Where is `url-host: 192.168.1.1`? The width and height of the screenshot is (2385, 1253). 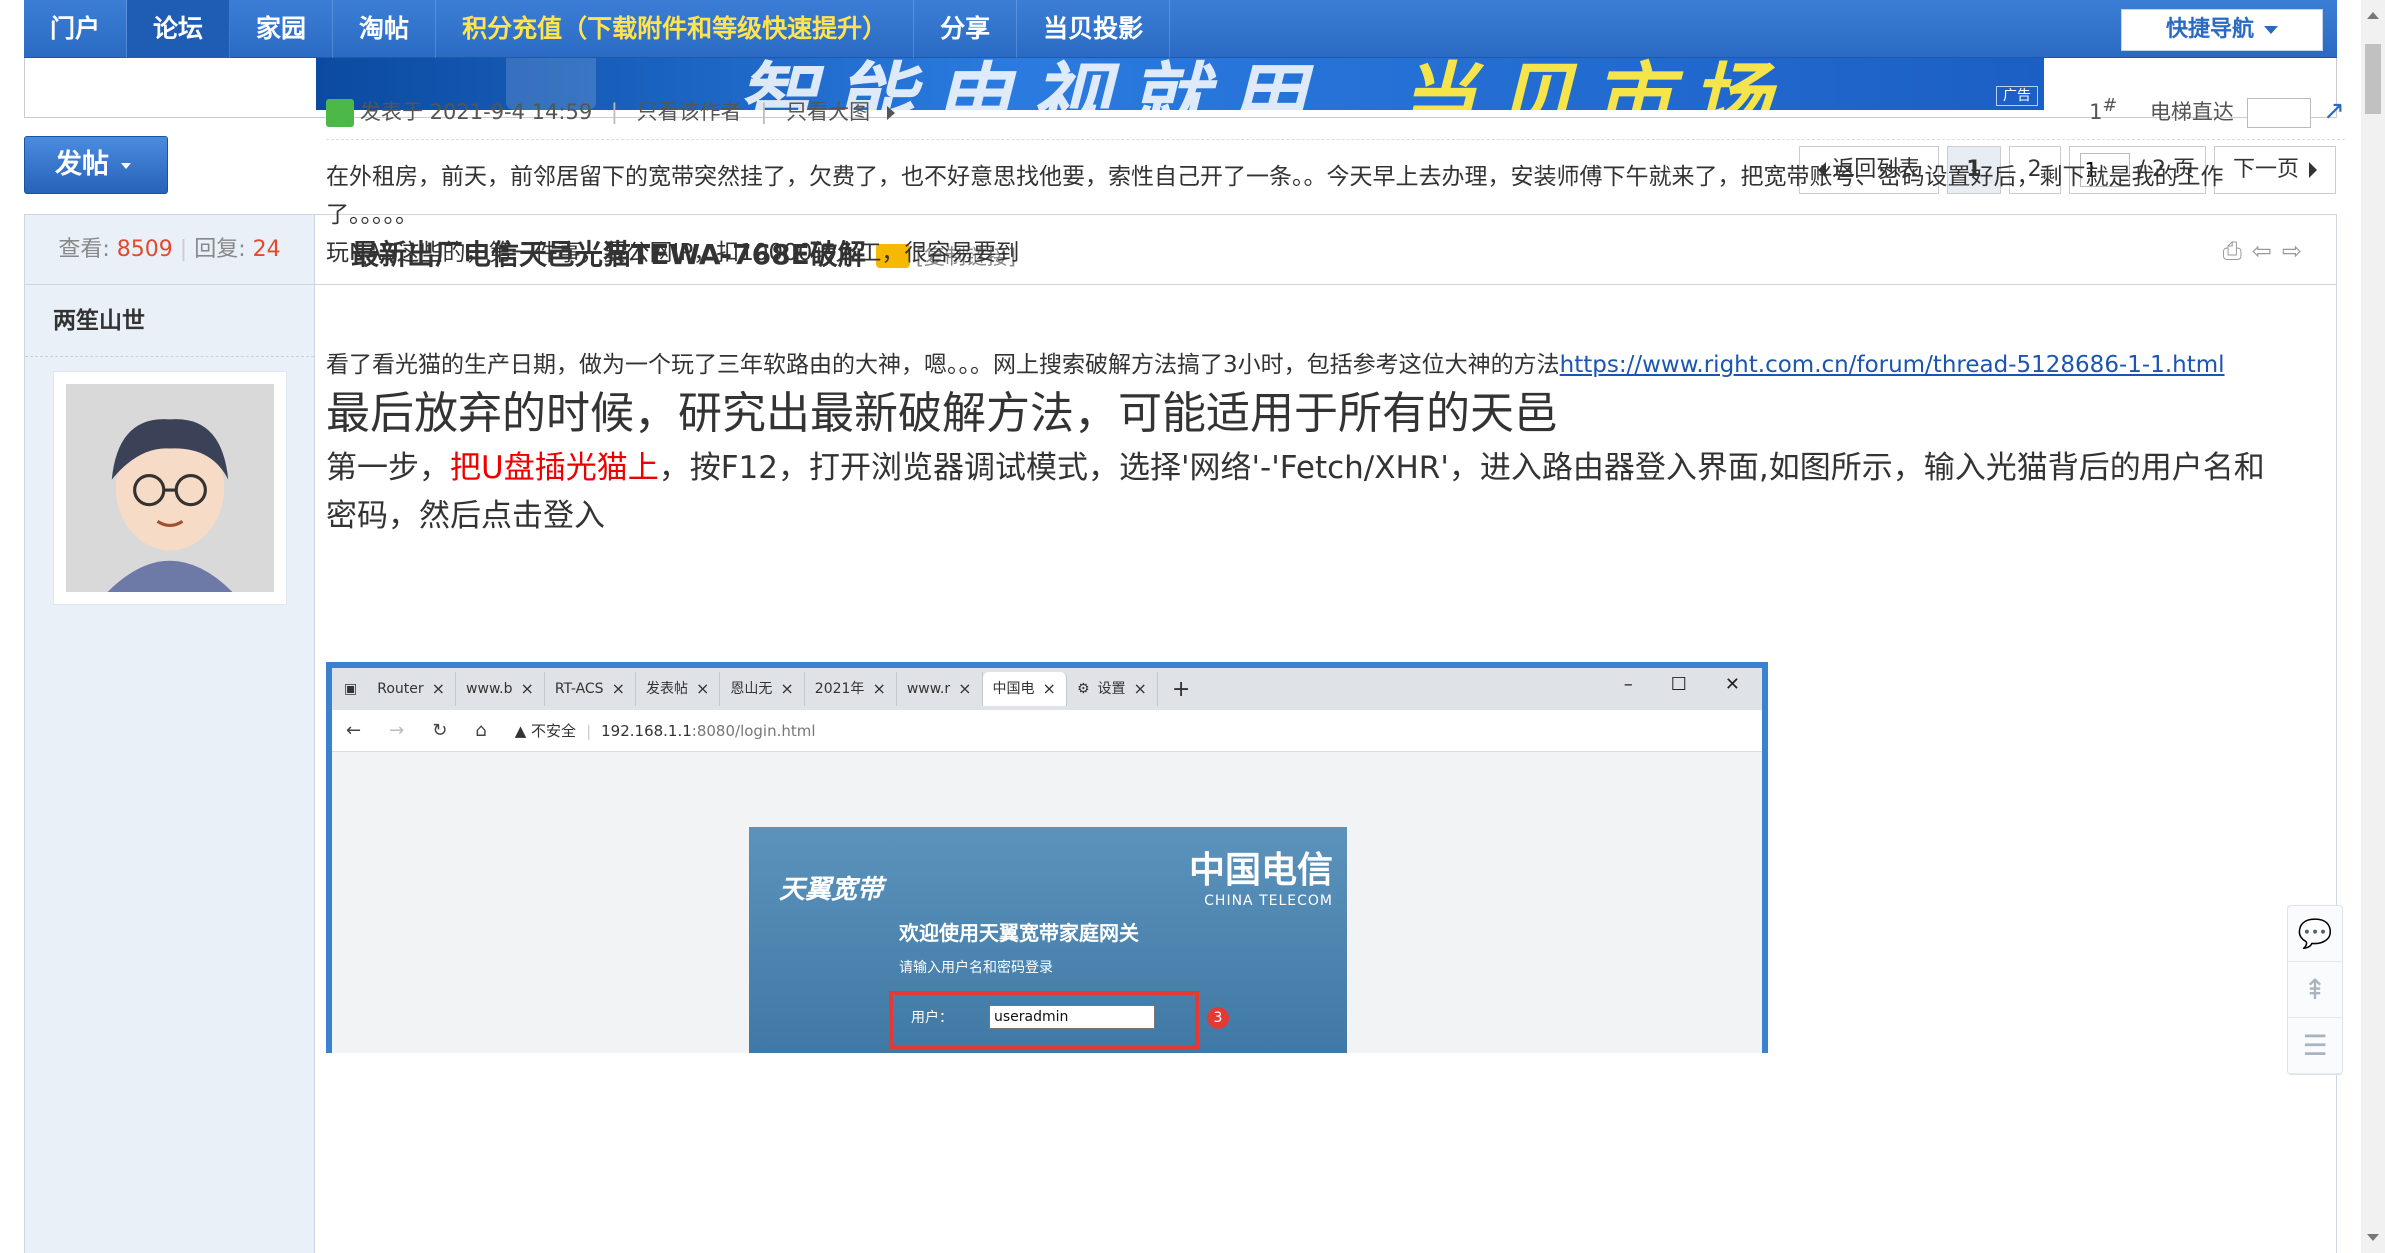 url-host: 192.168.1.1 is located at coordinates (646, 731).